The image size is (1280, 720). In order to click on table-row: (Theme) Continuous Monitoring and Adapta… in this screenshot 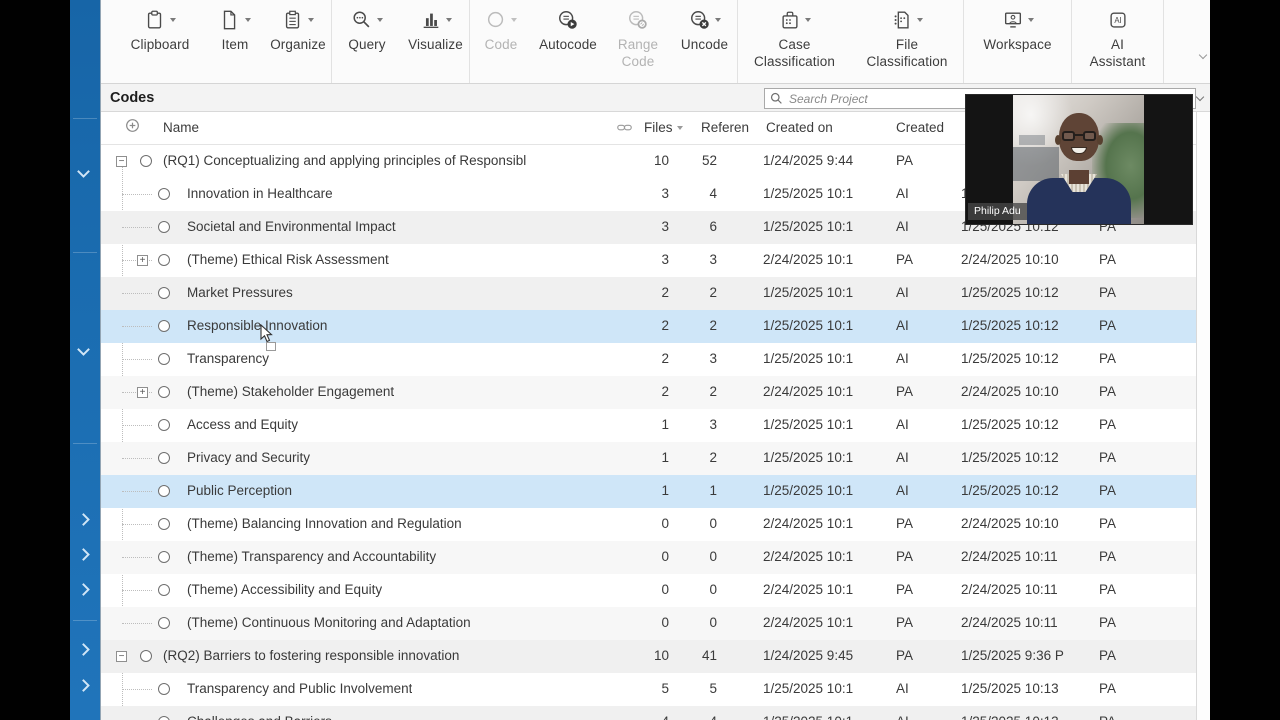, I will do `click(656, 623)`.